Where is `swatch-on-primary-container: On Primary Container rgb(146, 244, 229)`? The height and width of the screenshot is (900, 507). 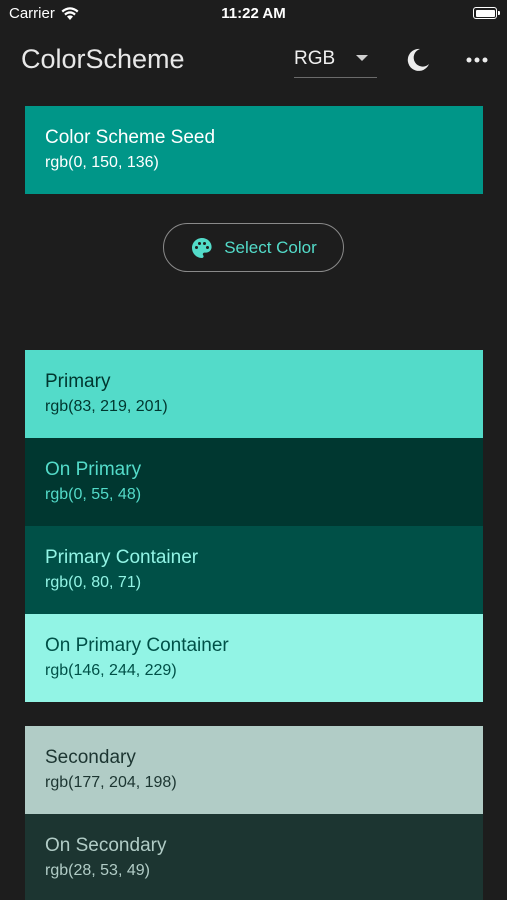 swatch-on-primary-container: On Primary Container rgb(146, 244, 229) is located at coordinates (254, 658).